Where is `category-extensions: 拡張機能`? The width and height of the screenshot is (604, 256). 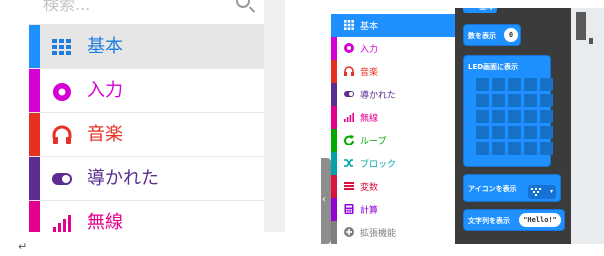
category-extensions: 拡張機能 is located at coordinates (393, 232).